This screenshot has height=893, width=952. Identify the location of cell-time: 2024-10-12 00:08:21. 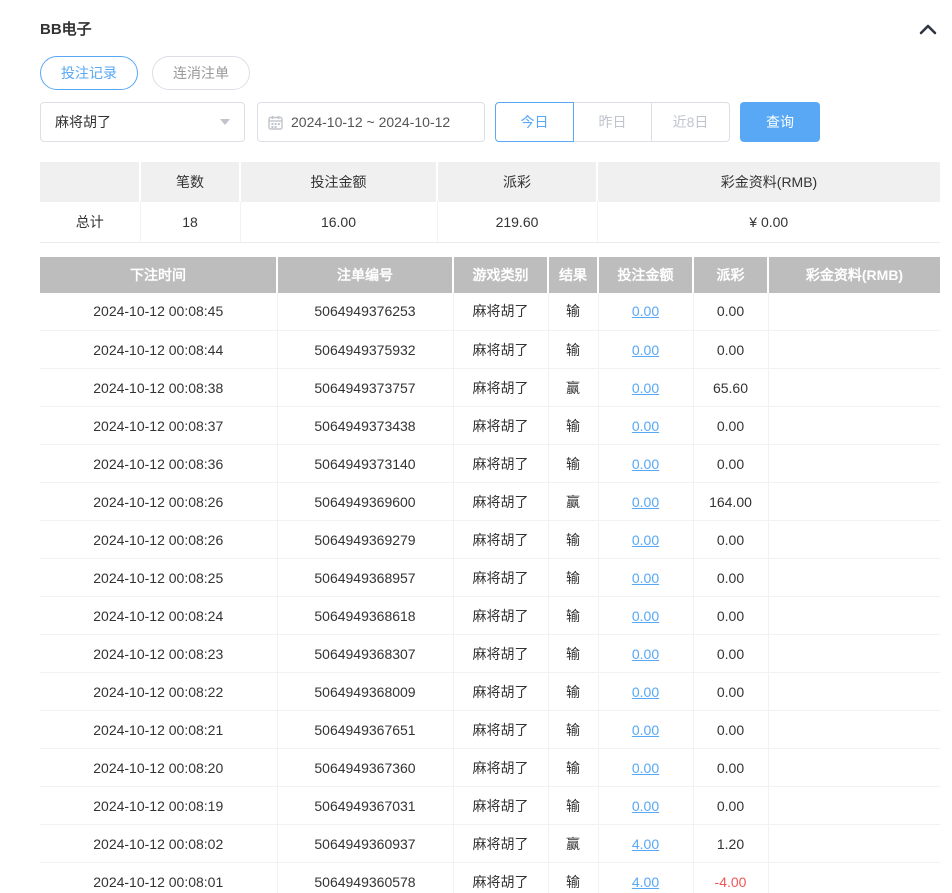
(159, 729).